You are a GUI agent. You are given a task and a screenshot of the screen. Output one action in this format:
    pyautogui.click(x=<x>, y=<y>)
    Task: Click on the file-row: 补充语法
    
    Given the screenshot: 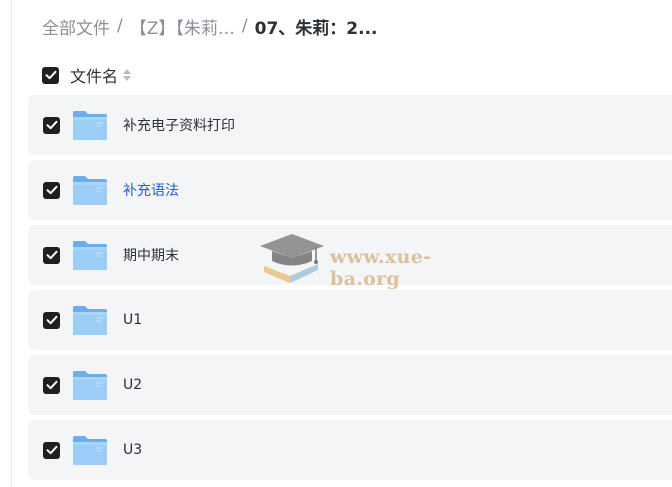 What is the action you would take?
    pyautogui.click(x=350, y=190)
    